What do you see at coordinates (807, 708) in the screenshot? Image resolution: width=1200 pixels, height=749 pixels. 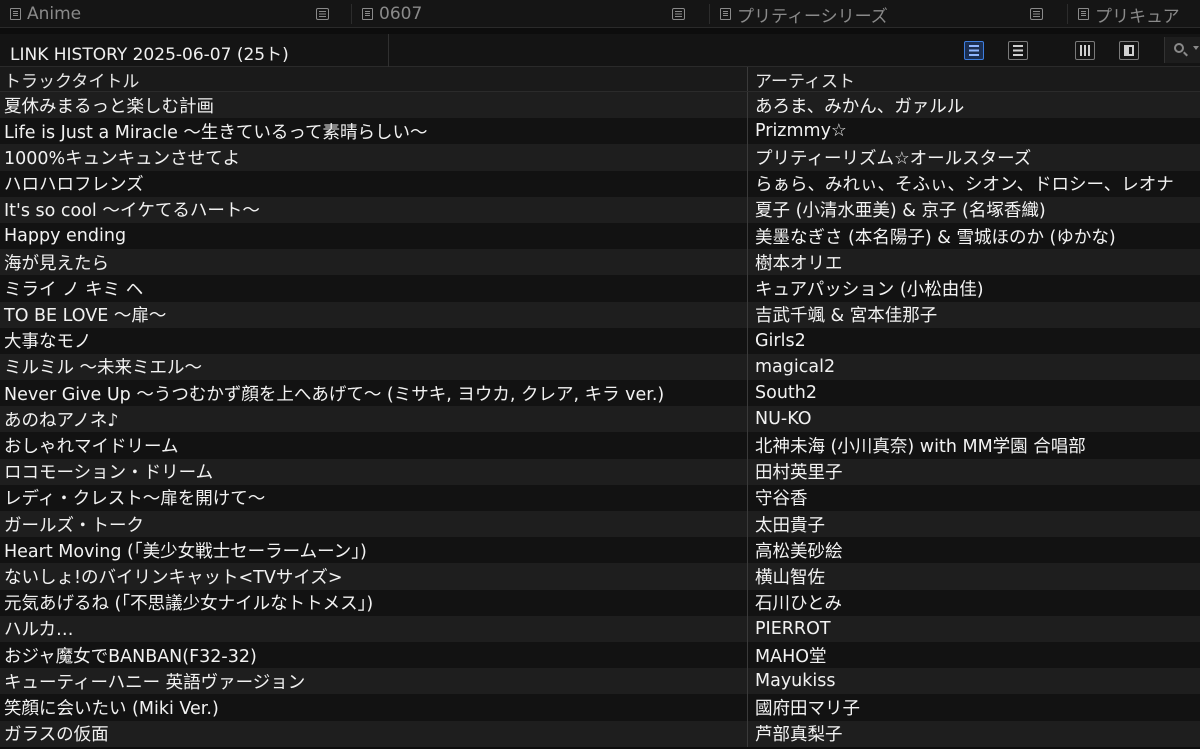 I see `artist-cell: 國府田マリ子` at bounding box center [807, 708].